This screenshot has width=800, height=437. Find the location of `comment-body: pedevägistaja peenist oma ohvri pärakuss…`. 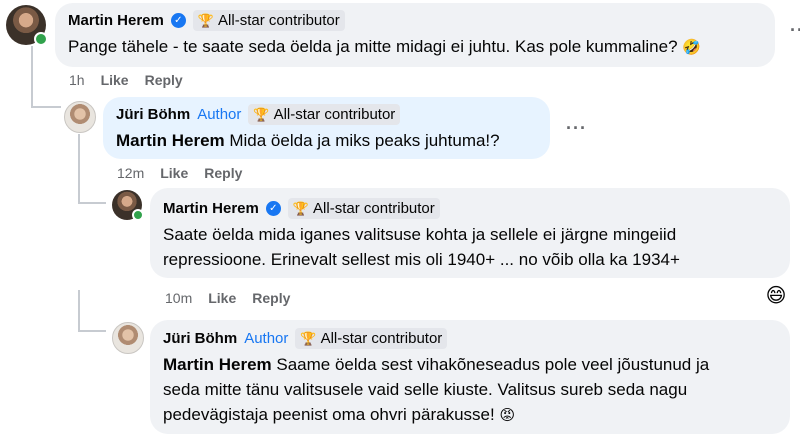

comment-body: pedevägistaja peenist oma ohvri pärakuss… is located at coordinates (329, 414).